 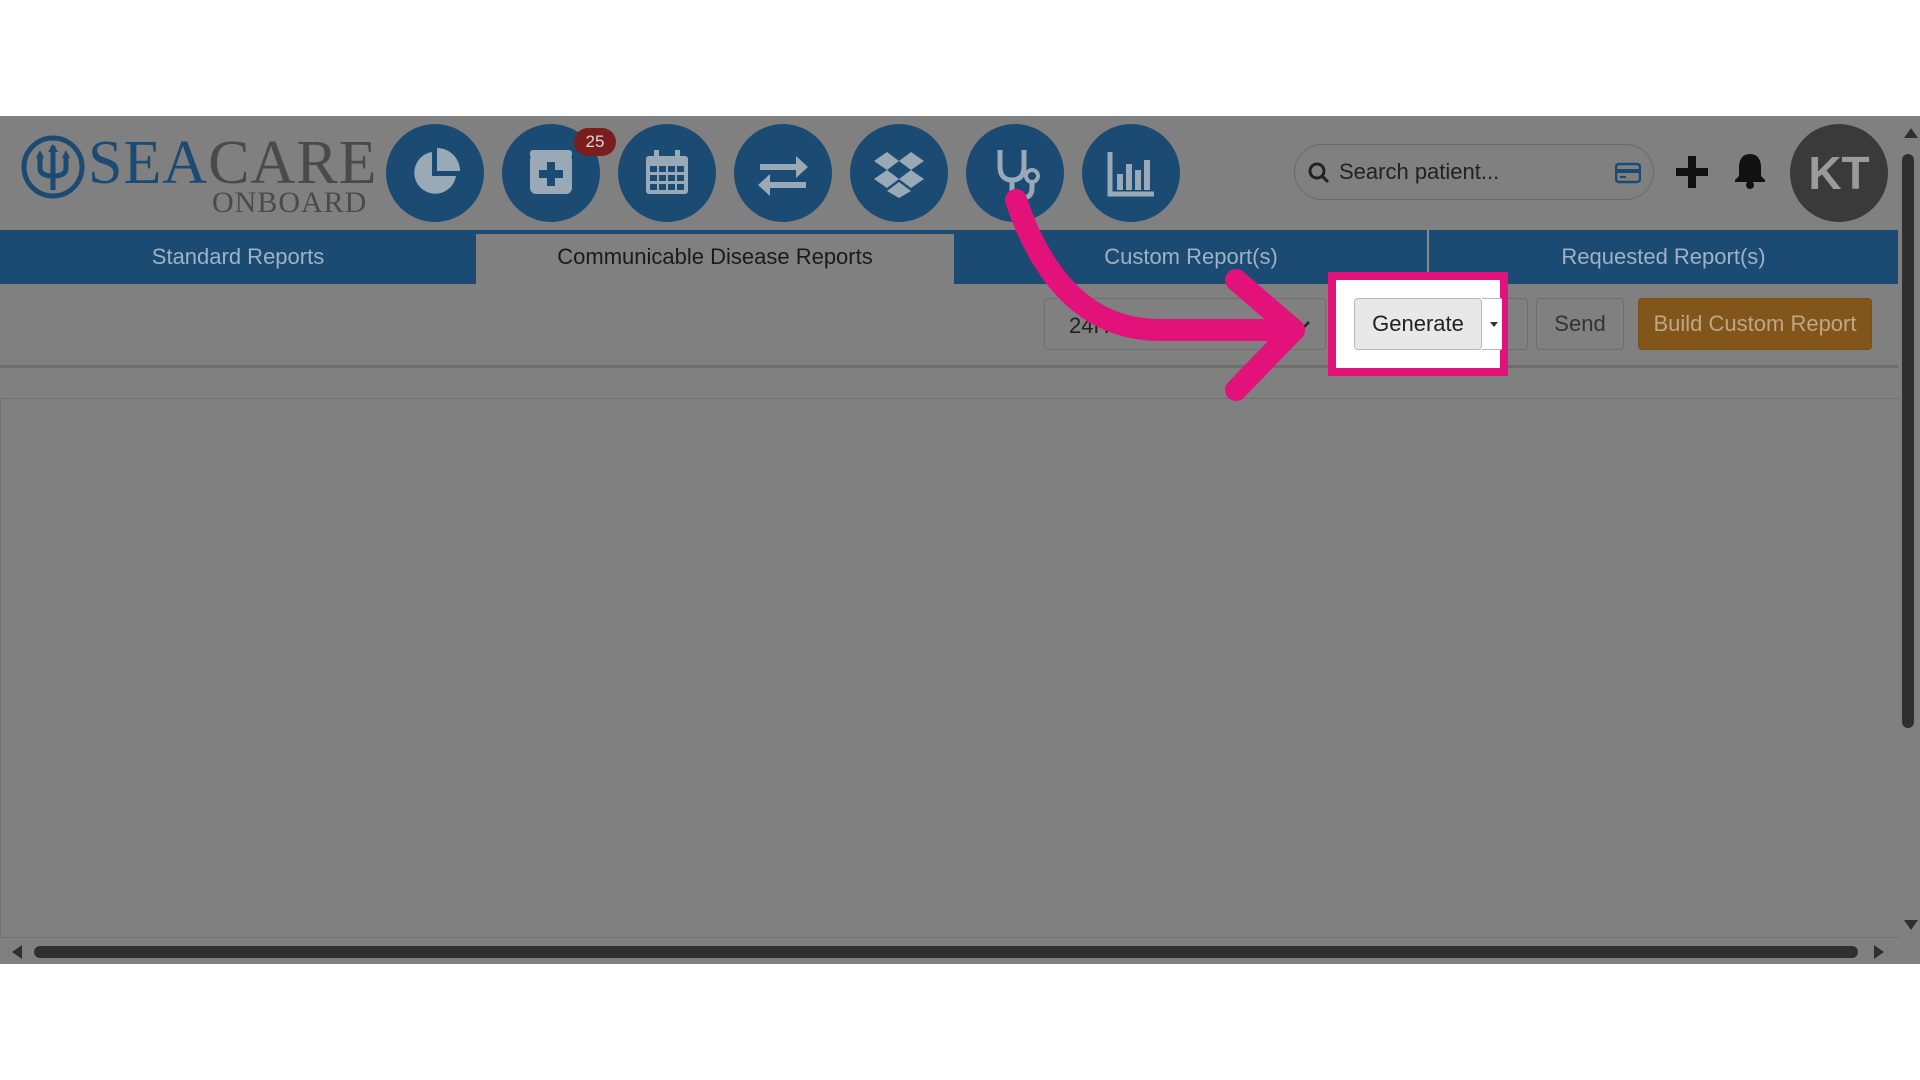 I want to click on build-custom-report-button: Build Custom Report, so click(x=1755, y=324).